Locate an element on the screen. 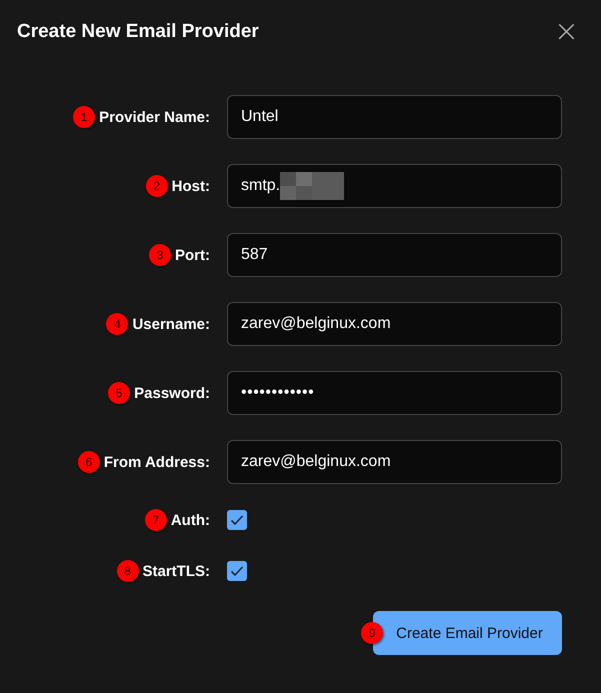 The width and height of the screenshot is (601, 693). step-marker: 6 is located at coordinates (89, 462).